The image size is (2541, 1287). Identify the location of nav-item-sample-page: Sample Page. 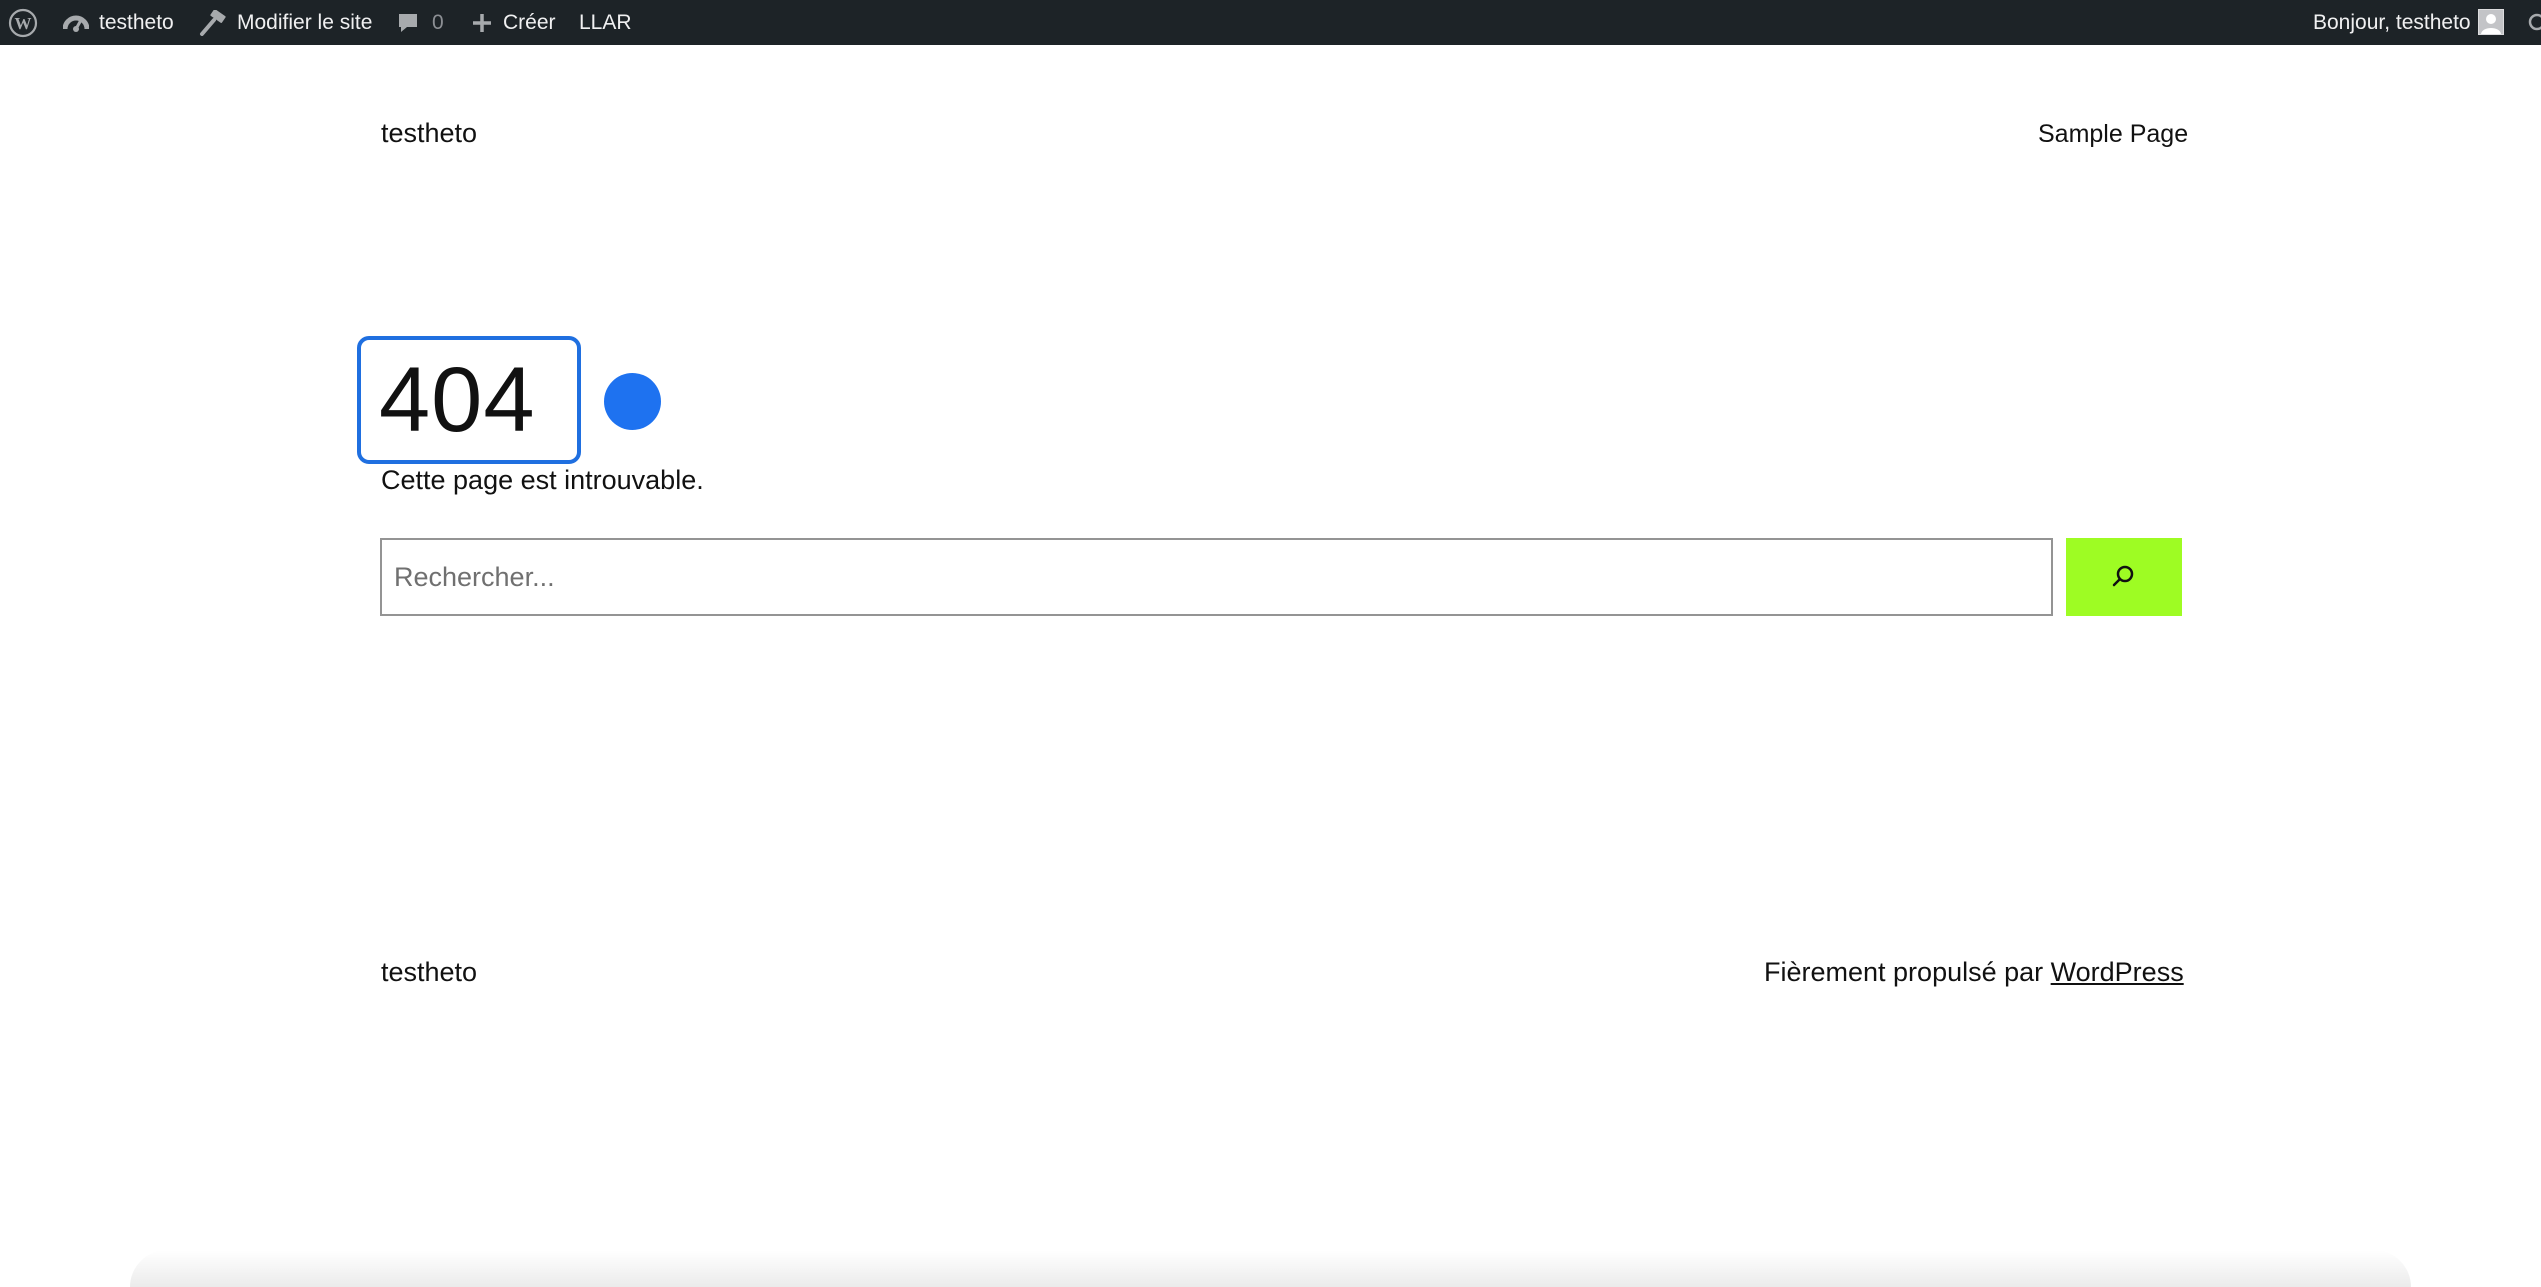
(2113, 134).